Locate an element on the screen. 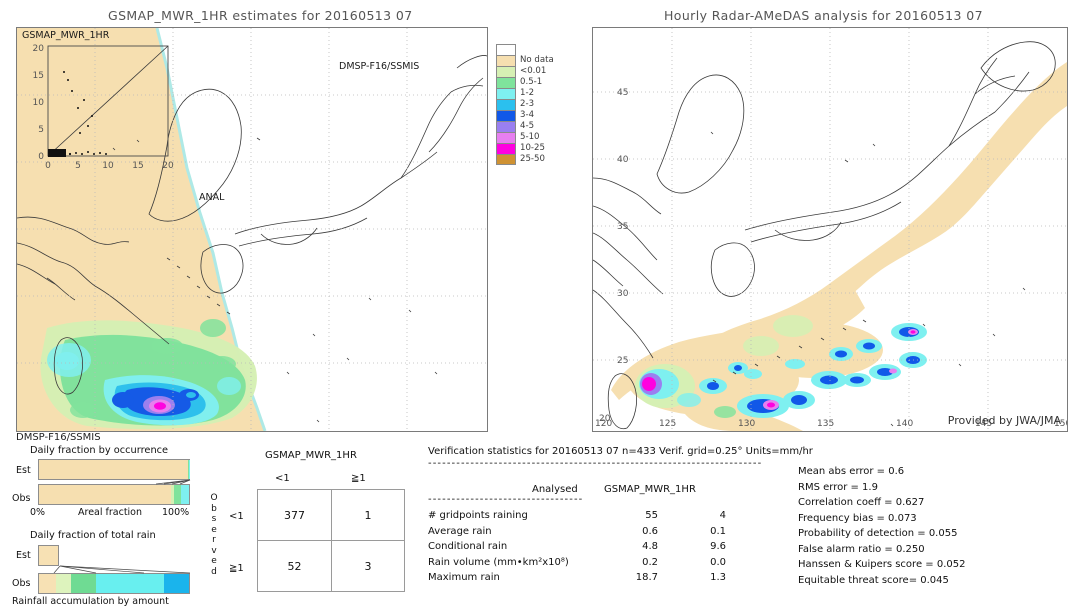 Image resolution: width=1080 pixels, height=612 pixels. row-axis-char: d is located at coordinates (214, 571).